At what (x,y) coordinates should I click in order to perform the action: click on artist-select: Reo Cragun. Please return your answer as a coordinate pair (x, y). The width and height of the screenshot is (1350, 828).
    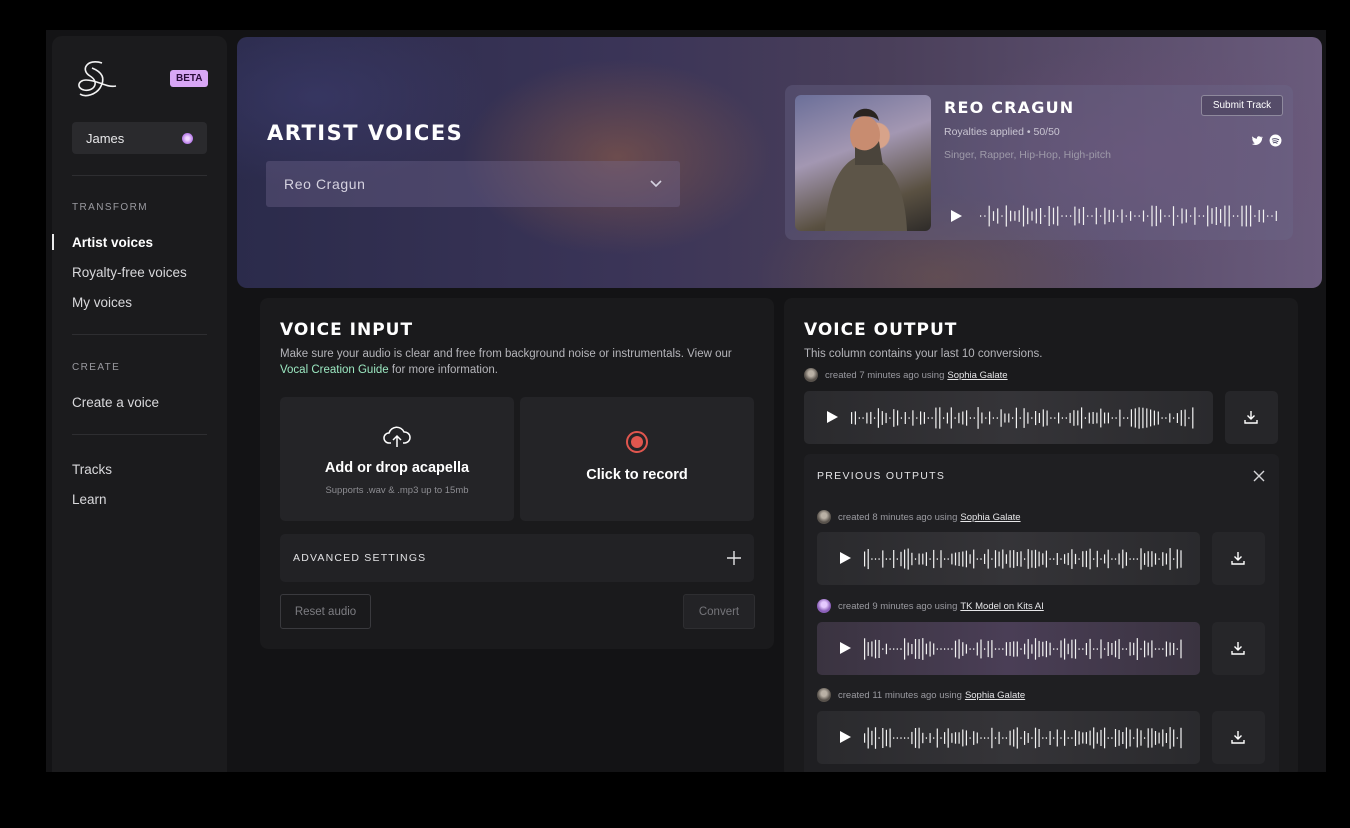
    Looking at the image, I should click on (473, 184).